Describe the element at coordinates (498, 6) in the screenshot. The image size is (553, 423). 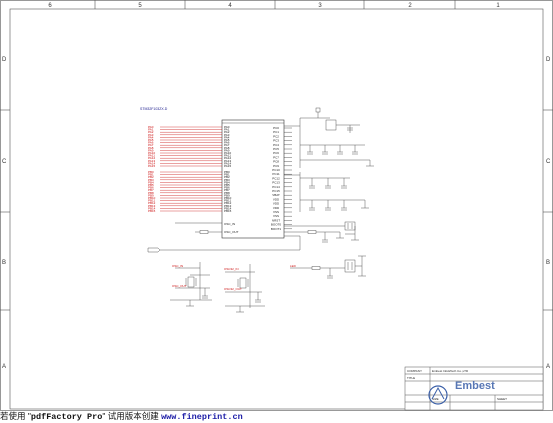
I see `zone-col-1: 1` at that location.